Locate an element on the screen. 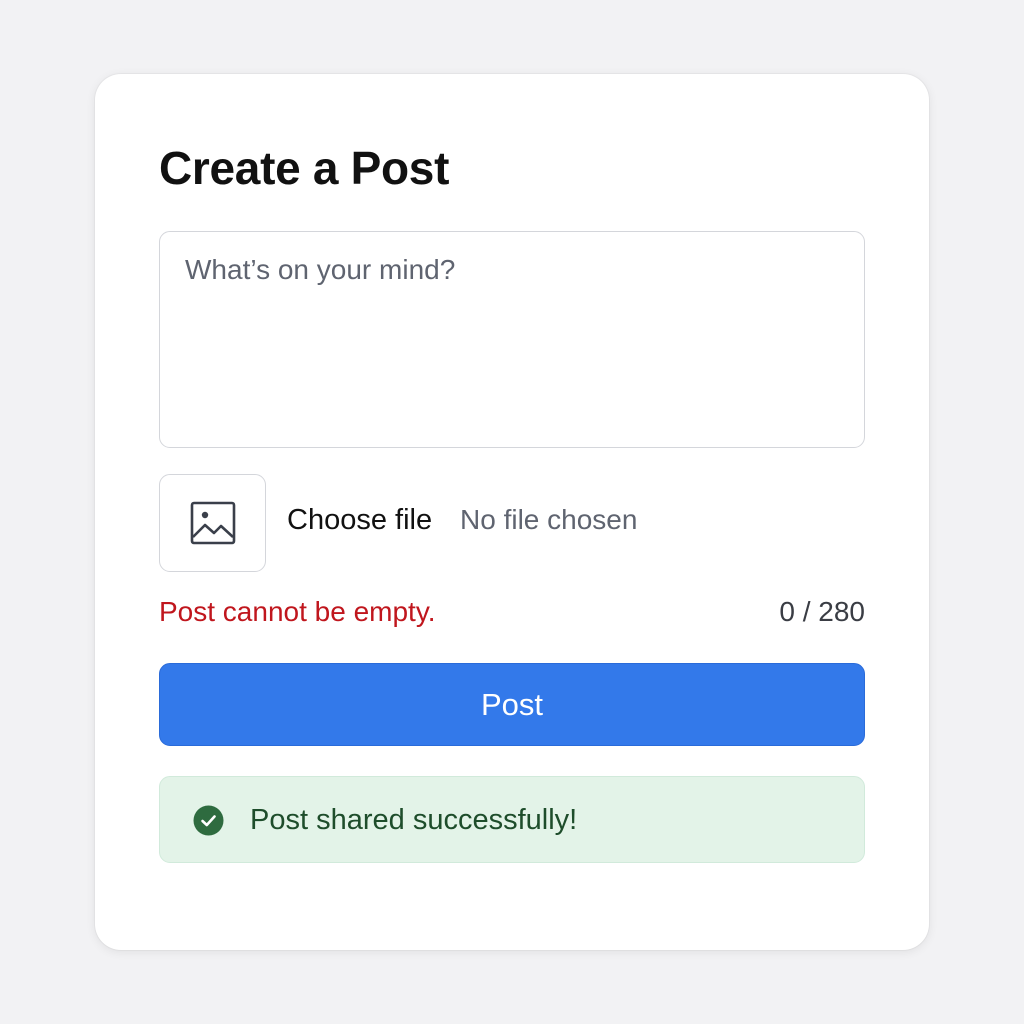 The height and width of the screenshot is (1024, 1024). image-upload-button is located at coordinates (212, 523).